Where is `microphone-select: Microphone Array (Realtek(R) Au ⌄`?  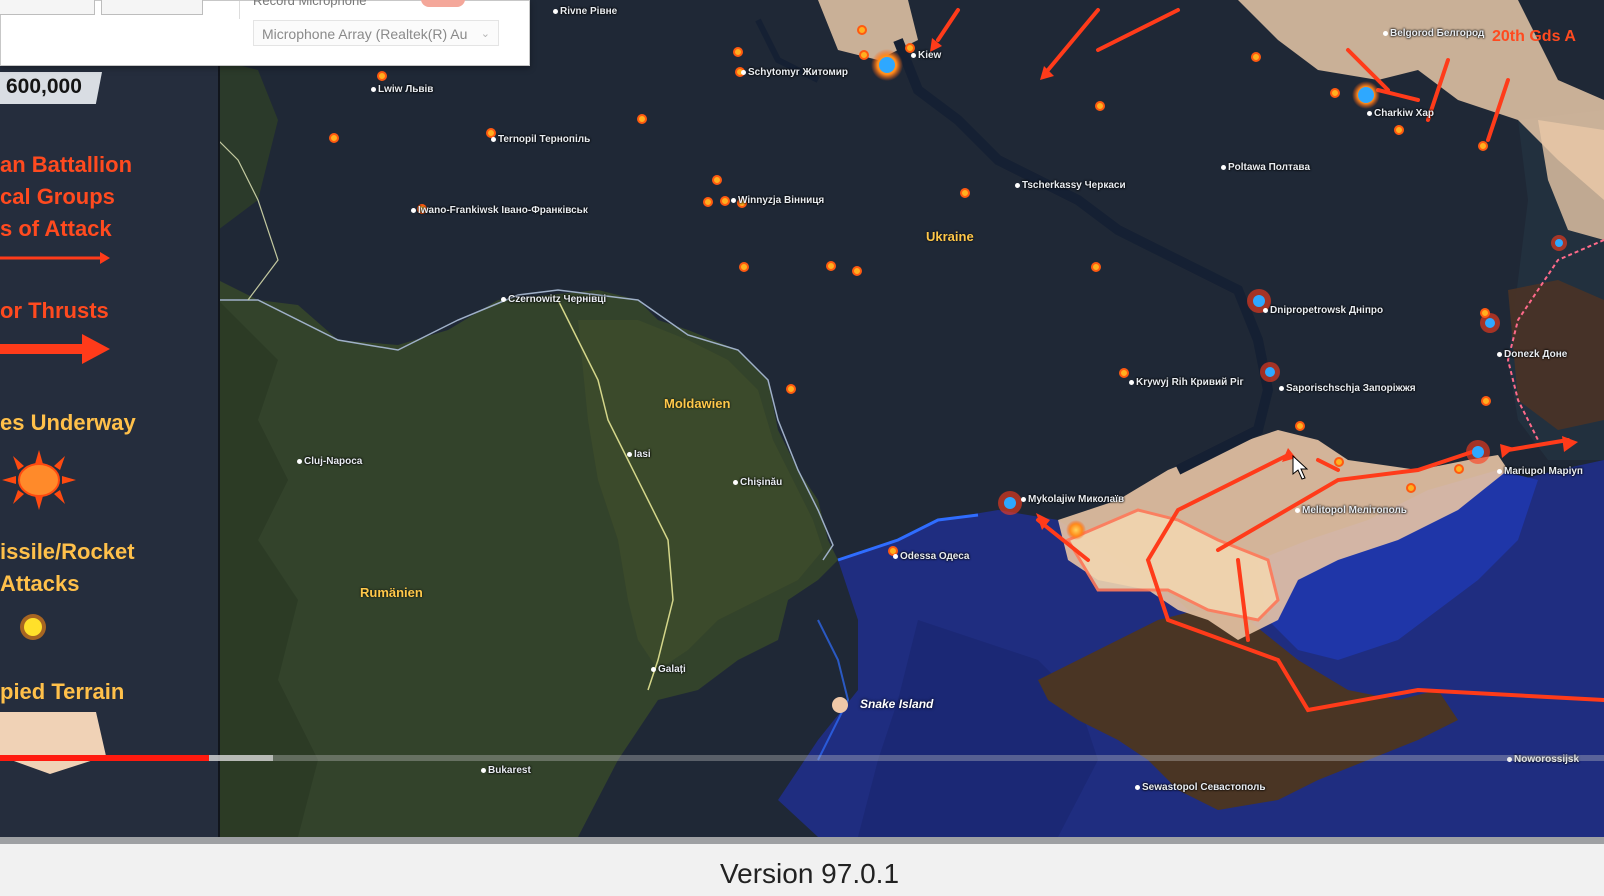 microphone-select: Microphone Array (Realtek(R) Au ⌄ is located at coordinates (376, 33).